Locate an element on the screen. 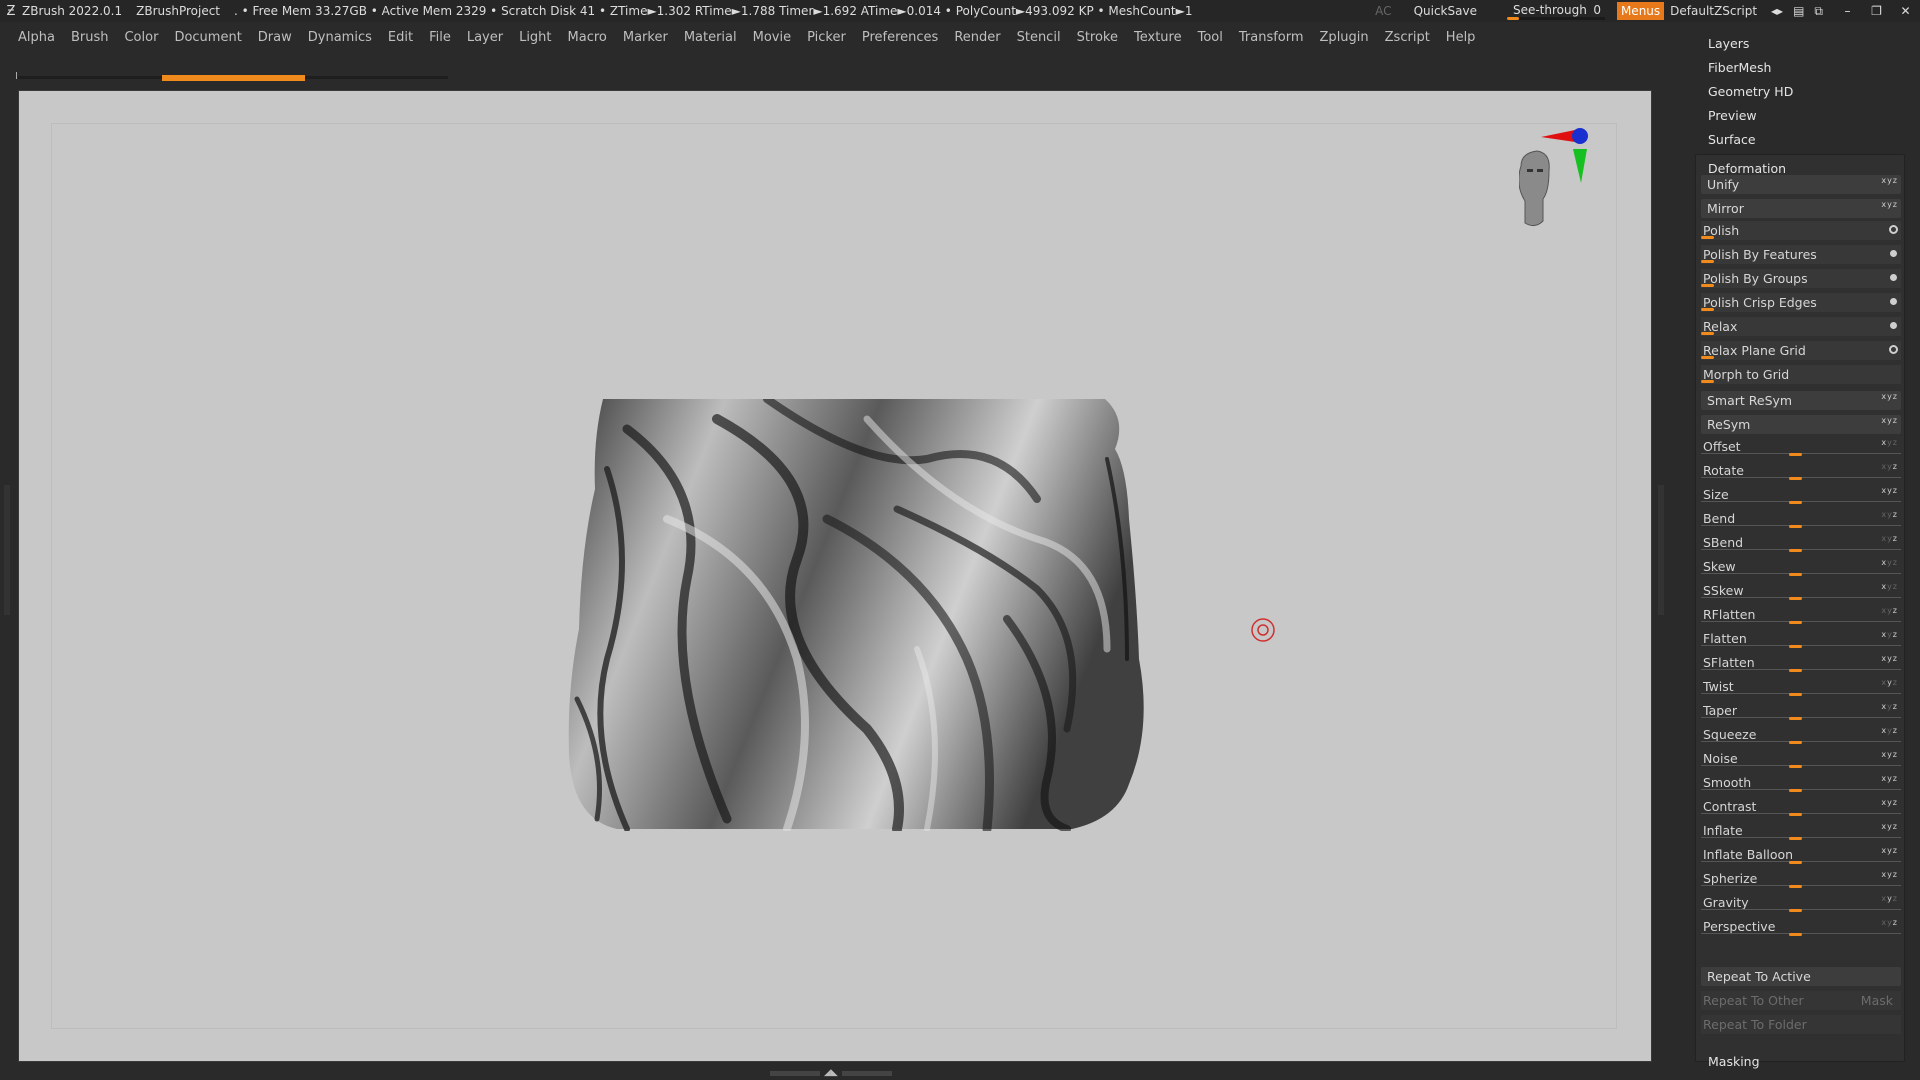  sculpt-model is located at coordinates (867, 615).